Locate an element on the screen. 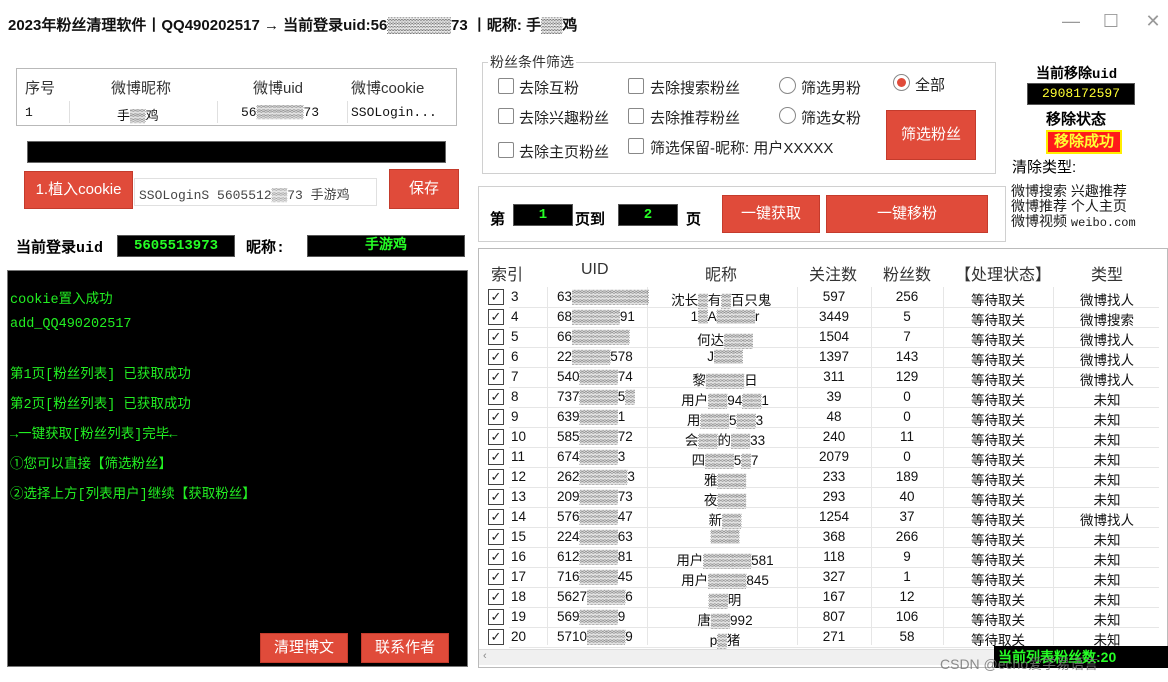 Image resolution: width=1168 pixels, height=682 pixels. close-icon: ✕ is located at coordinates (1153, 21).